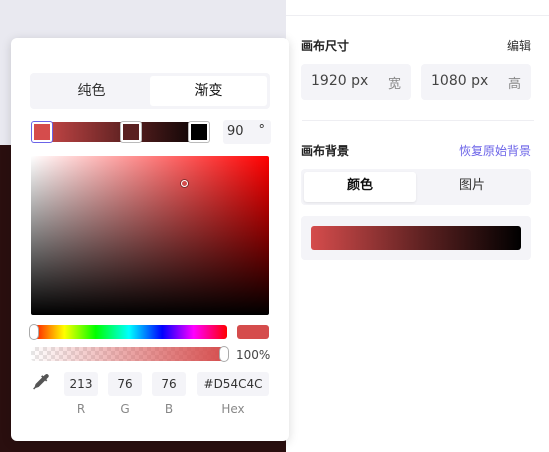  I want to click on width-field: 1920 px 宽, so click(356, 82).